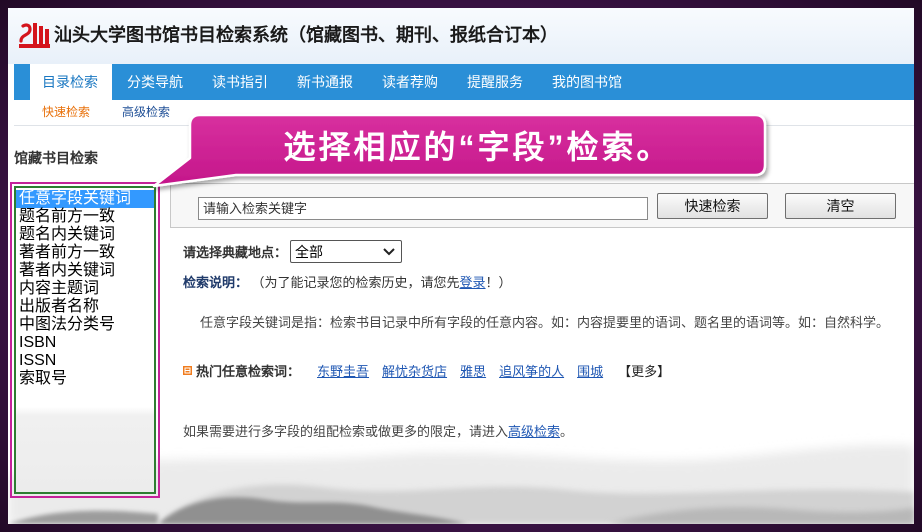  What do you see at coordinates (156, 82) in the screenshot?
I see `nav-classification: 分类导航` at bounding box center [156, 82].